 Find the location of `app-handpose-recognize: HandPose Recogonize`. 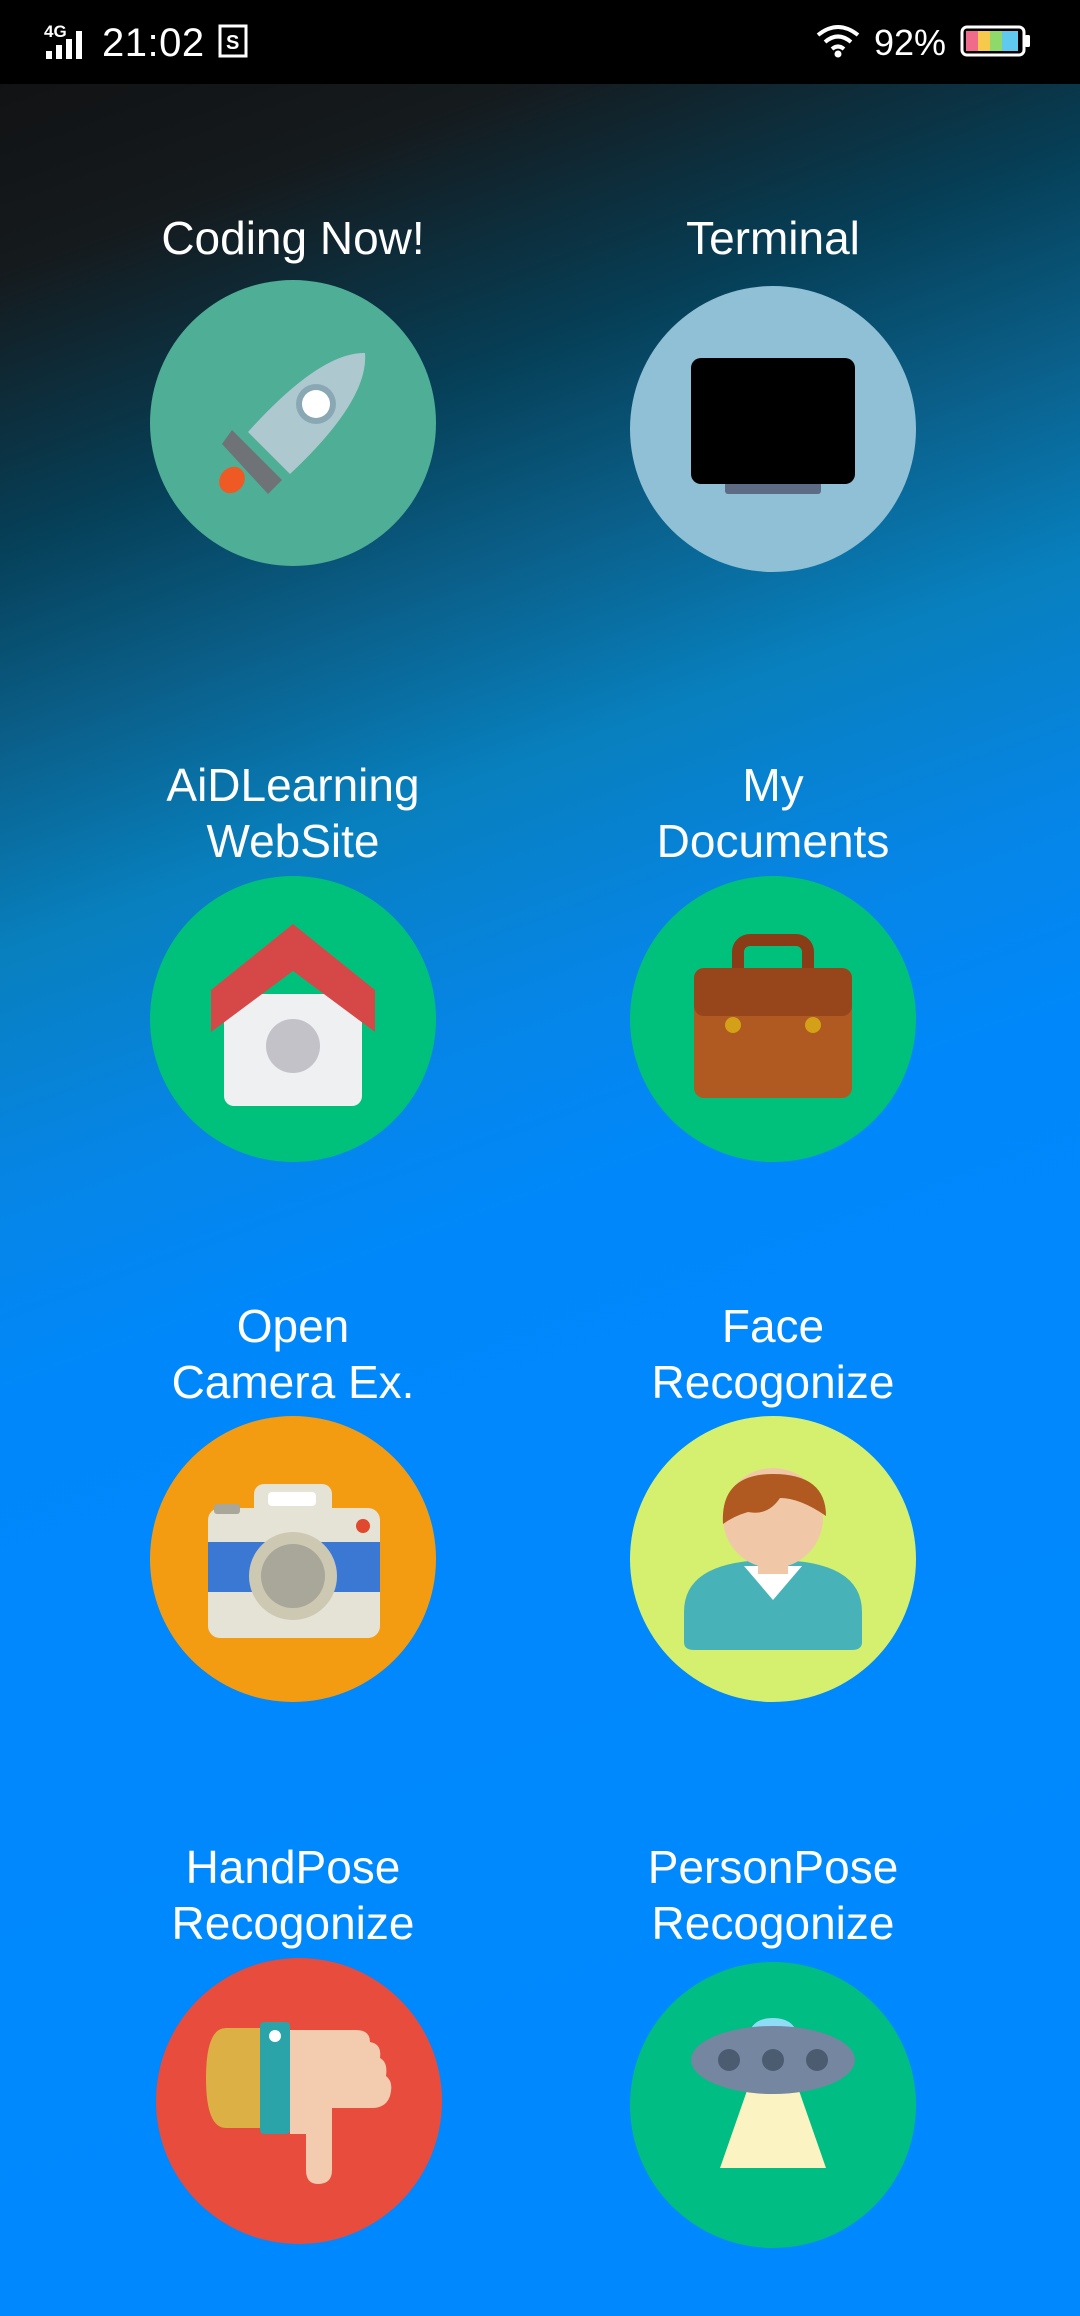

app-handpose-recognize: HandPose Recogonize is located at coordinates (293, 2049).